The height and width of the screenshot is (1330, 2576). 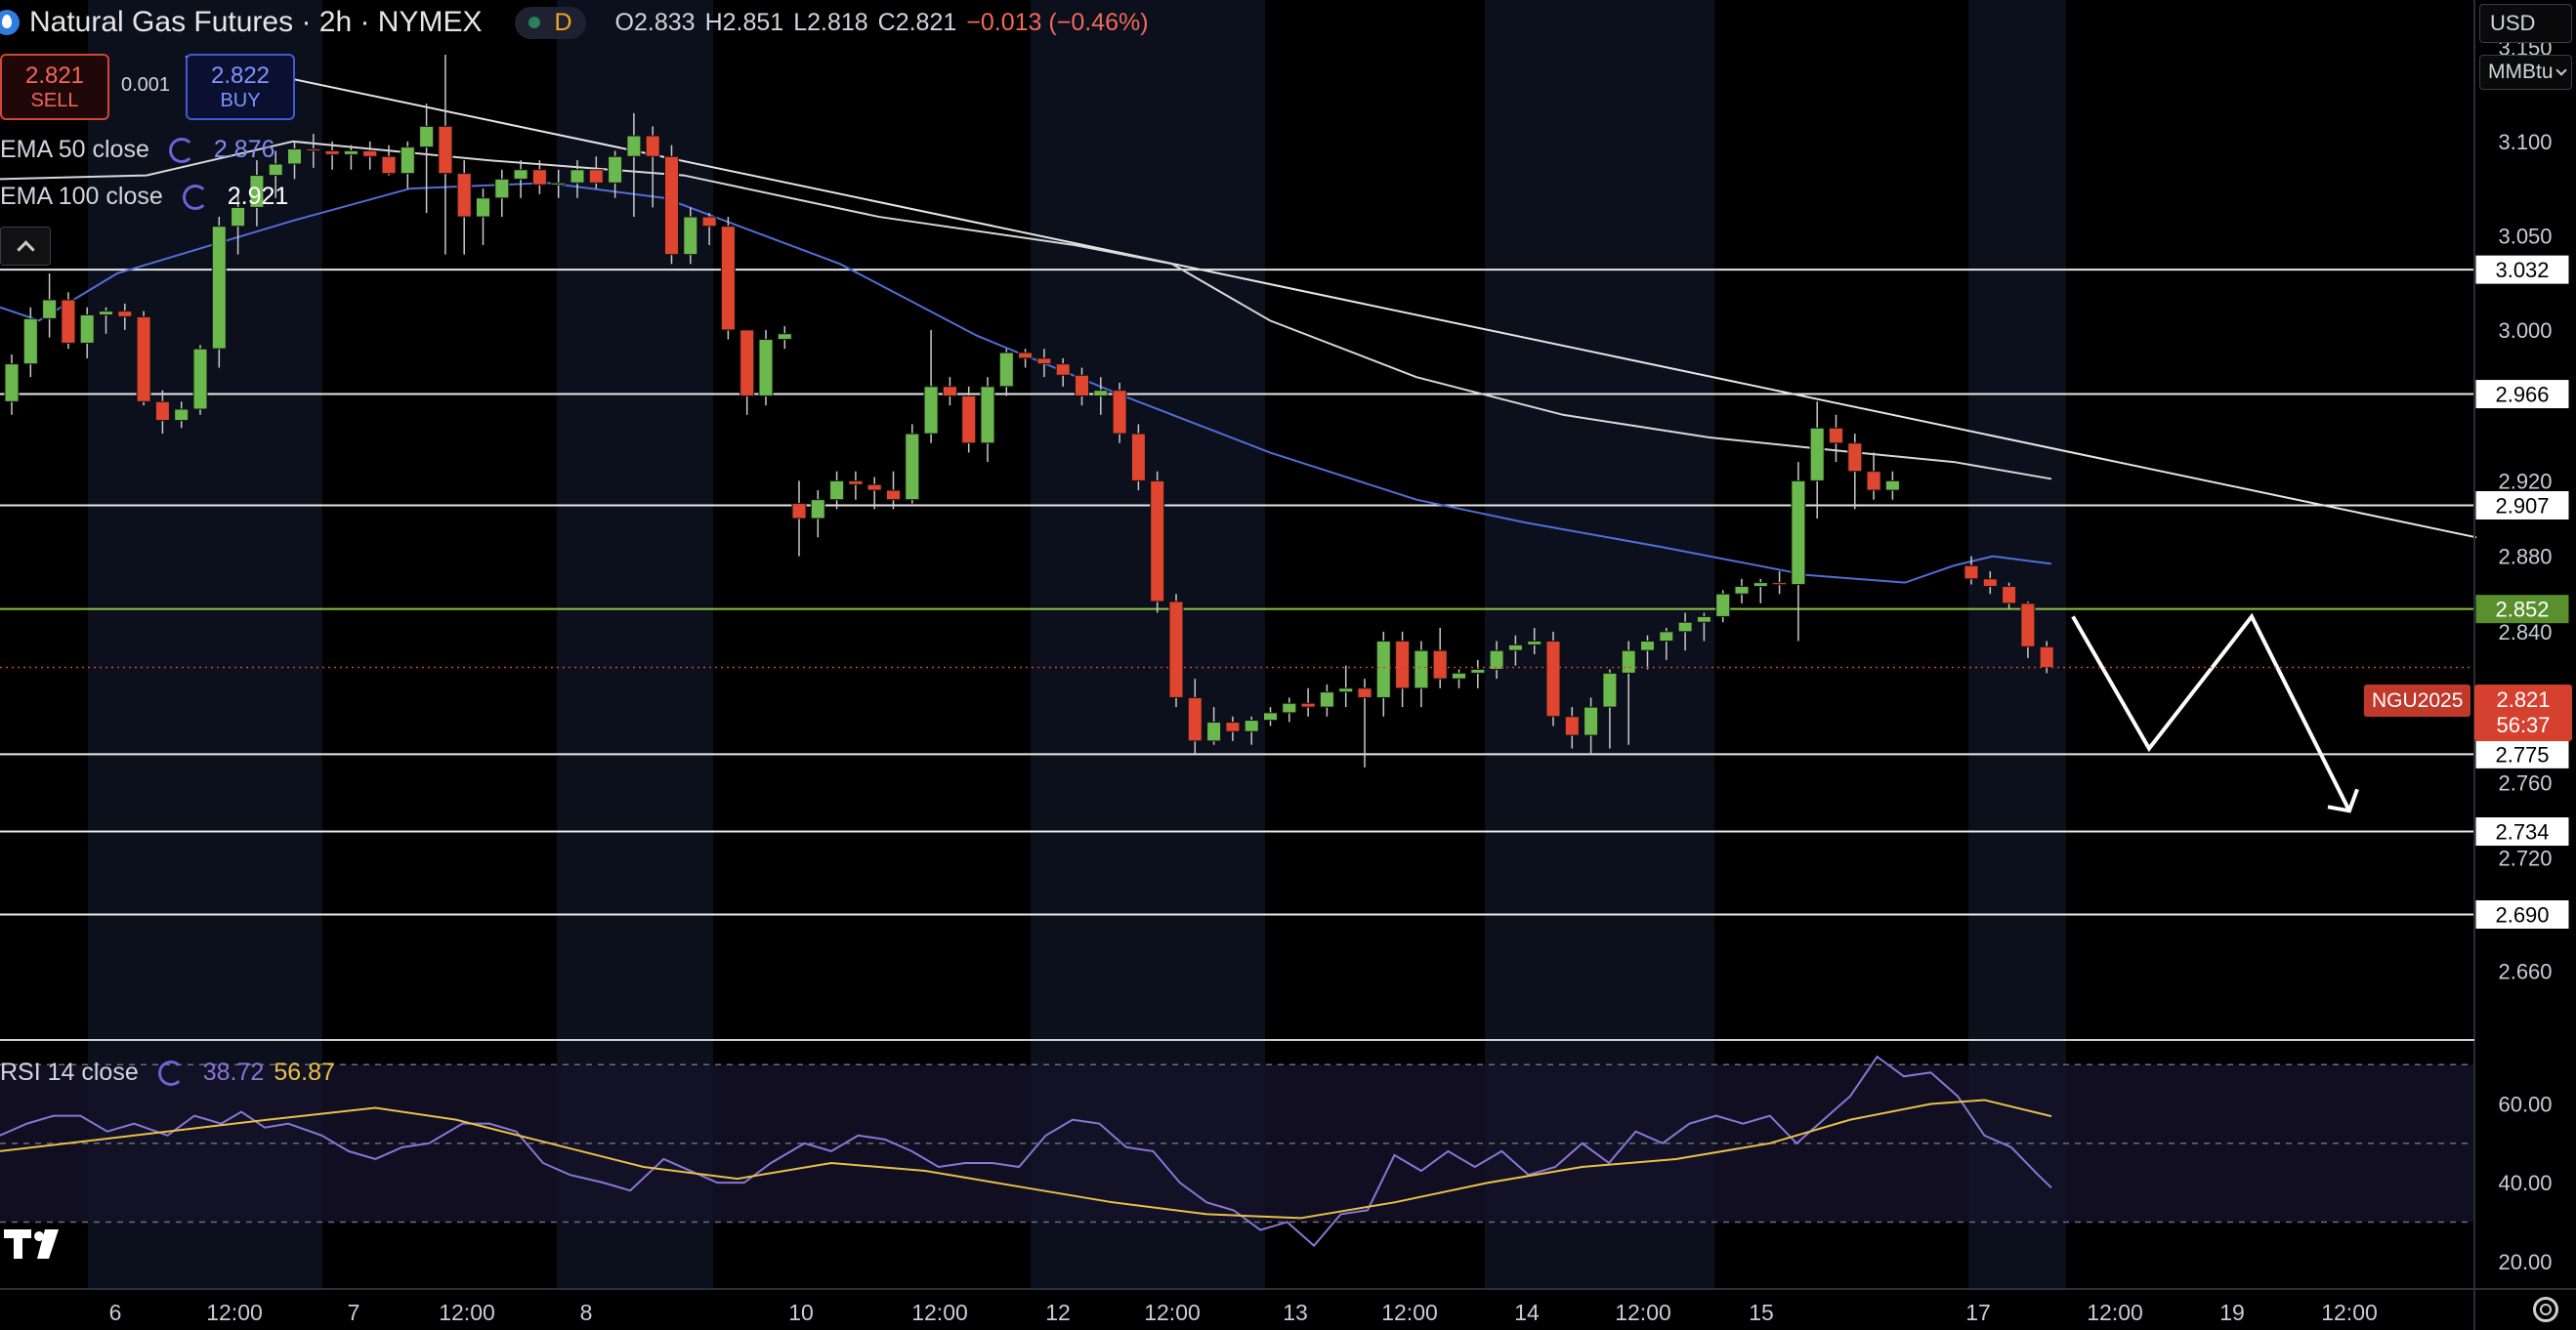 I want to click on time-tick-label: 6, so click(x=115, y=1312).